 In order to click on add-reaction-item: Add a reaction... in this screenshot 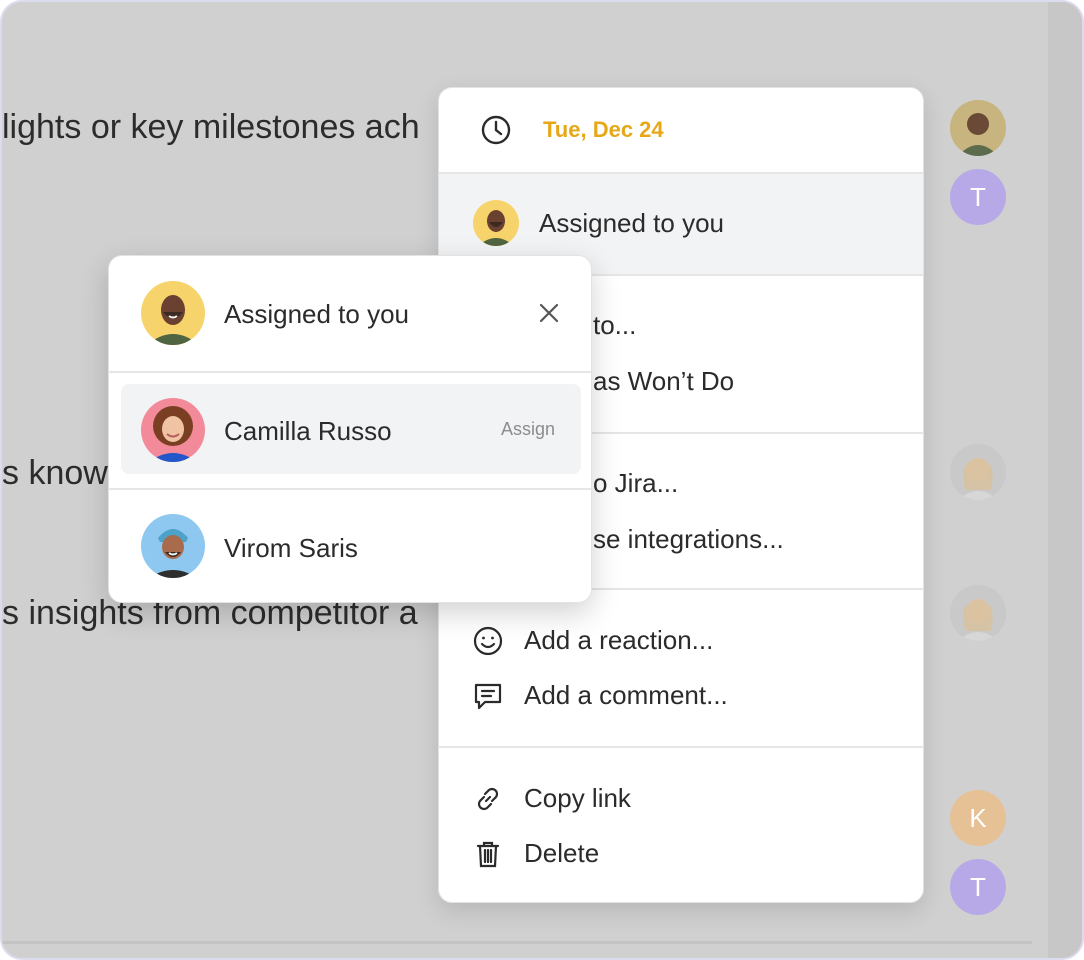, I will do `click(618, 640)`.